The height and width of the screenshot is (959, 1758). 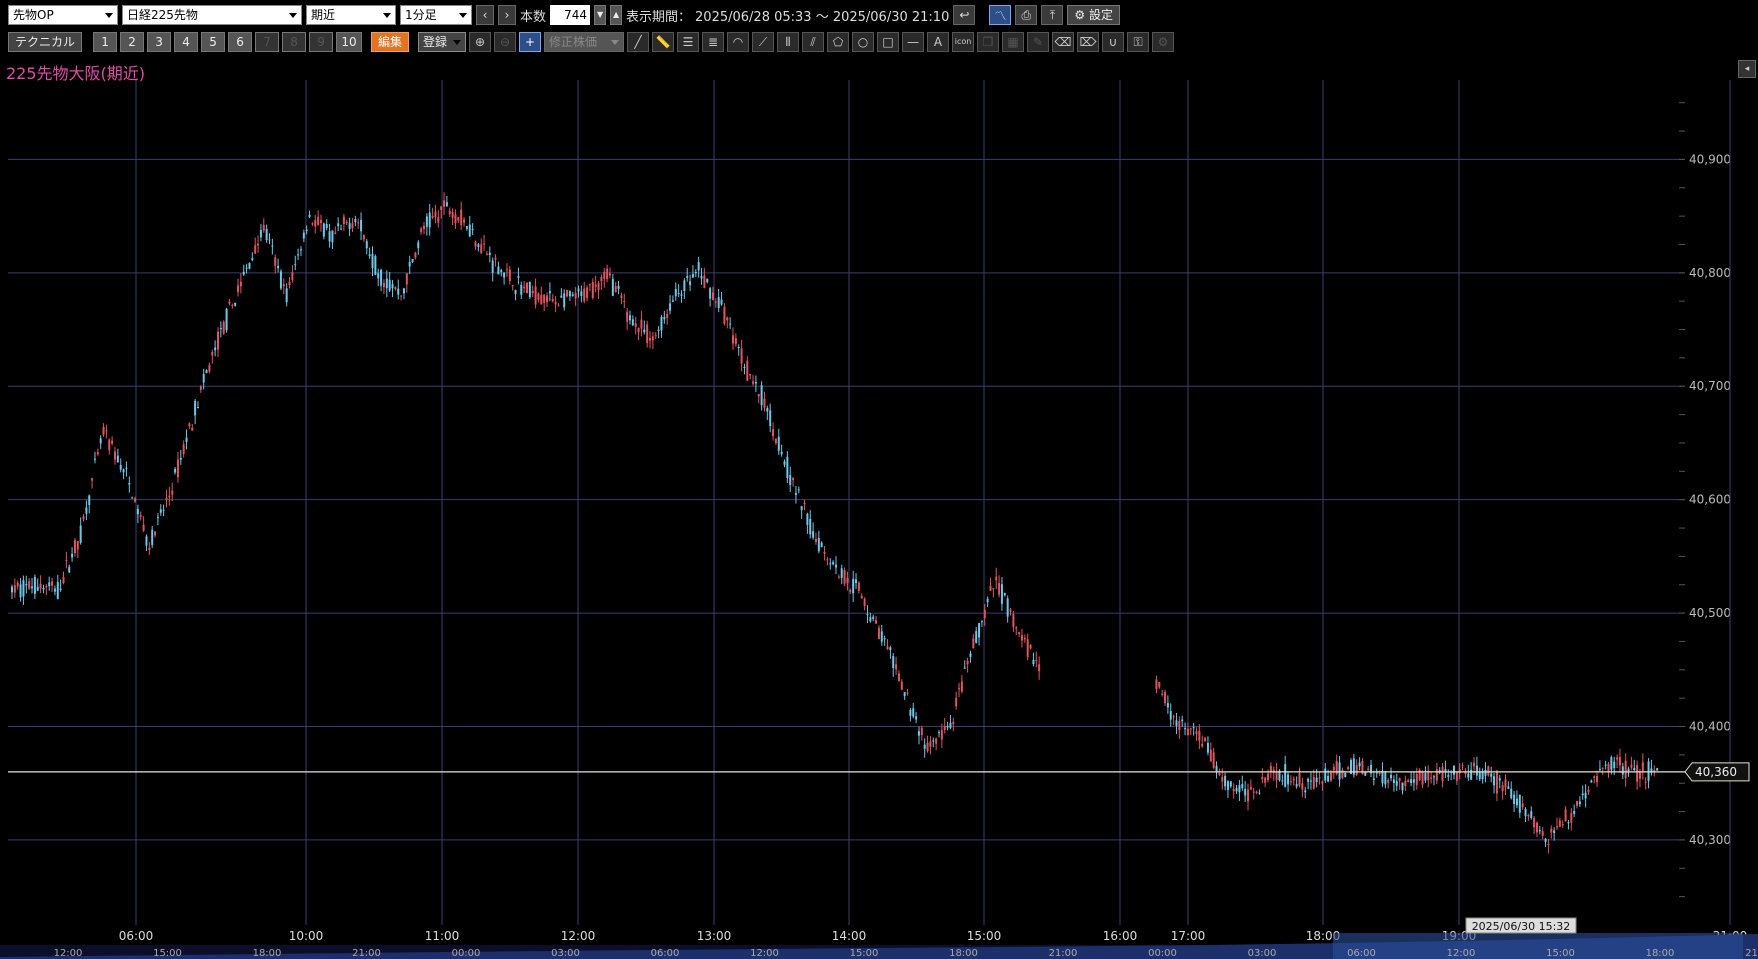 What do you see at coordinates (76, 73) in the screenshot?
I see `chart-title: 225先物大阪(期近)` at bounding box center [76, 73].